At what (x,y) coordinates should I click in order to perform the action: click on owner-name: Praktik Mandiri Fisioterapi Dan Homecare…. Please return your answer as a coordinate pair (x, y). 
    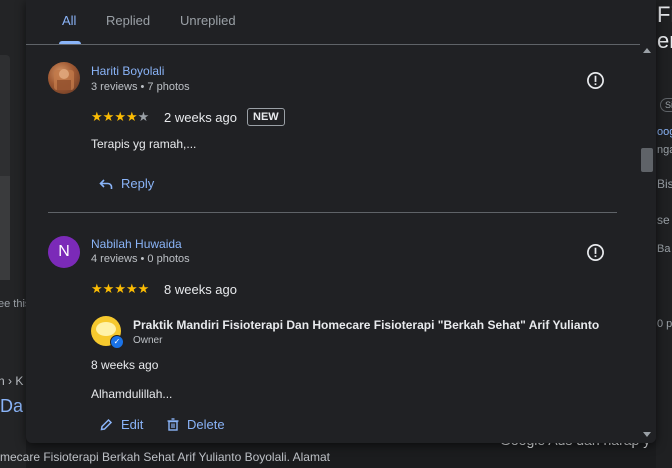
    Looking at the image, I should click on (366, 325).